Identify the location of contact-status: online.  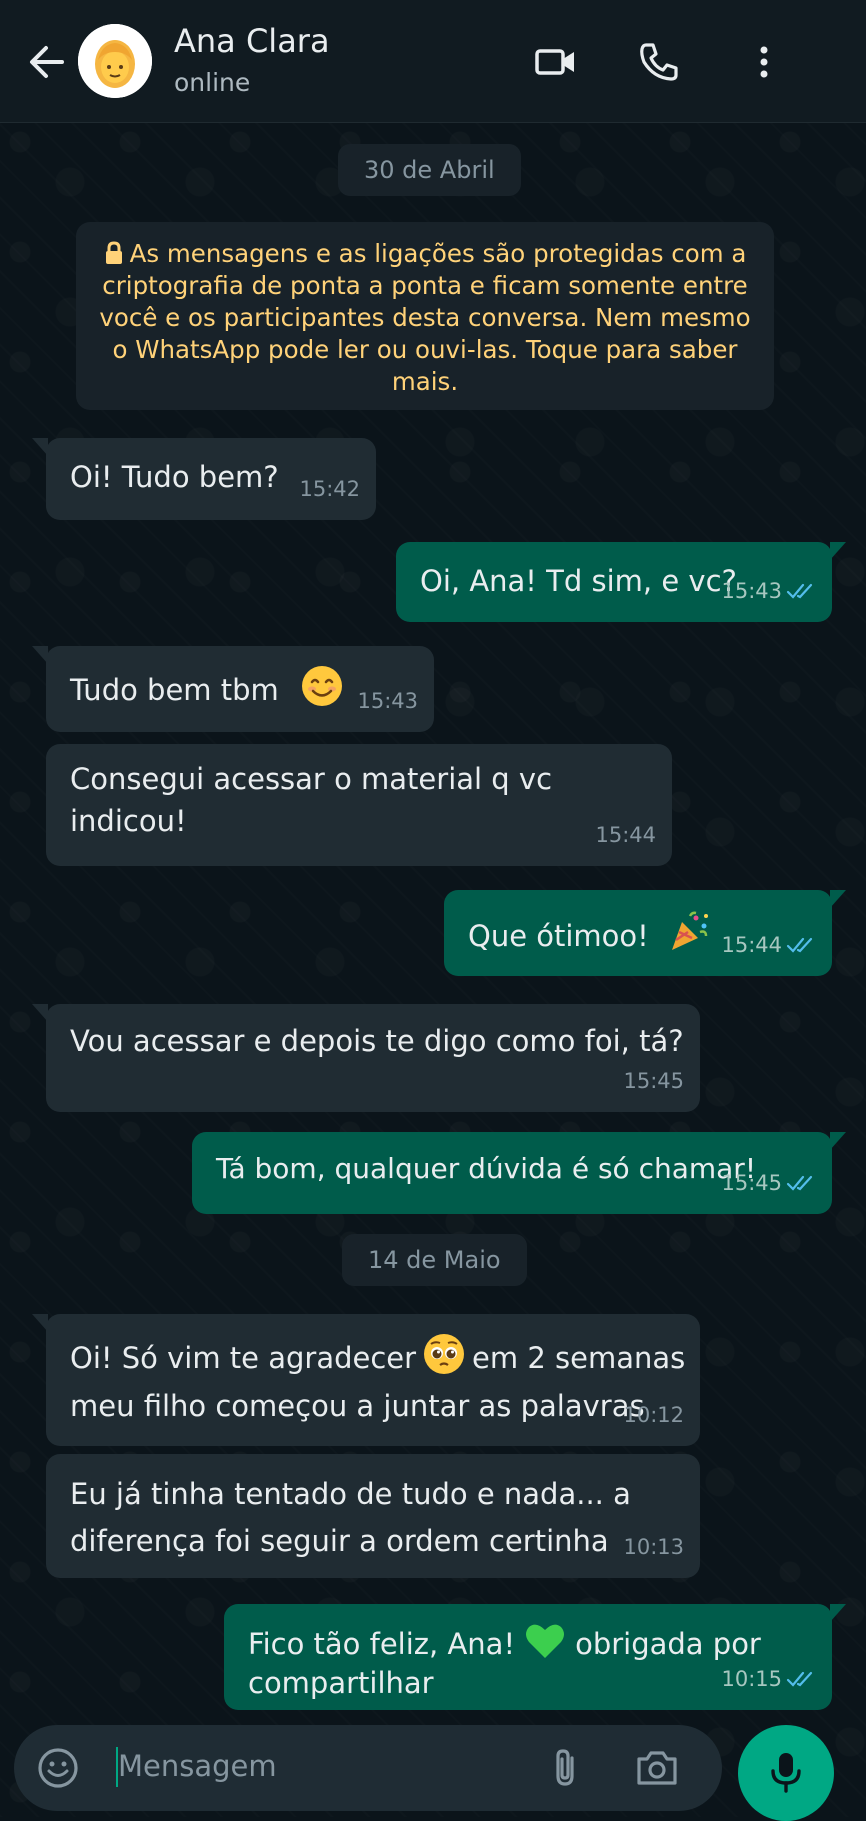
(212, 82).